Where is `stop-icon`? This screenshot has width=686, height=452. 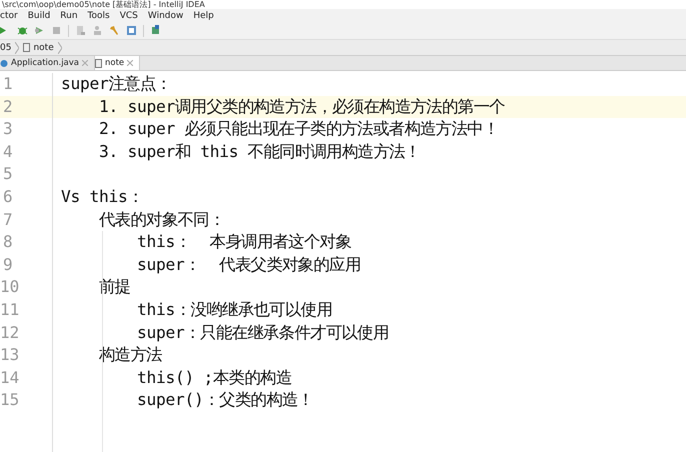 stop-icon is located at coordinates (56, 30).